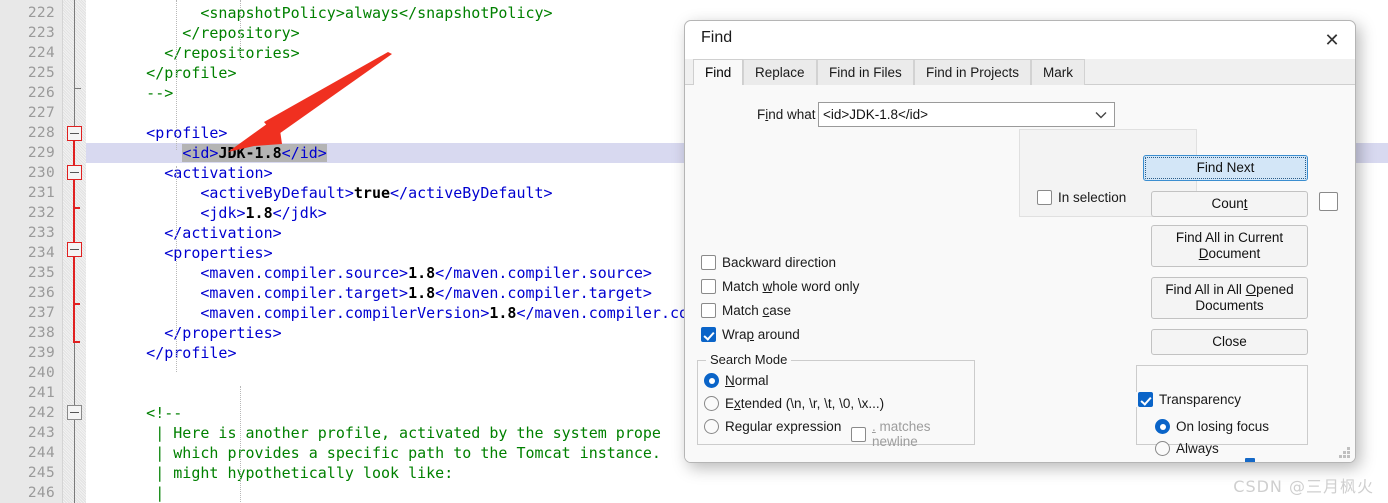 This screenshot has height=503, width=1388. I want to click on chevron-down-icon, so click(1101, 114).